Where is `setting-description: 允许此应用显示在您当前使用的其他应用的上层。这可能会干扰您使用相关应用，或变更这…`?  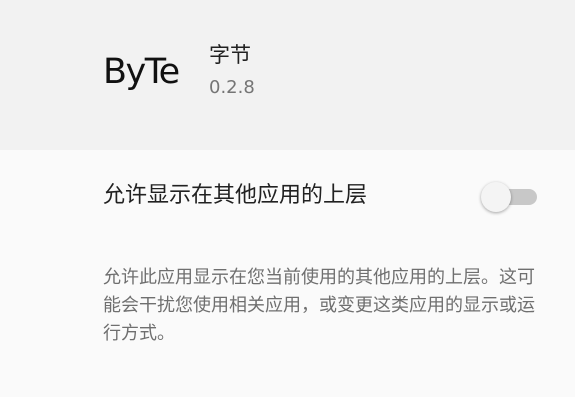 setting-description: 允许此应用显示在您当前使用的其他应用的上层。这可能会干扰您使用相关应用，或变更这… is located at coordinates (319, 305).